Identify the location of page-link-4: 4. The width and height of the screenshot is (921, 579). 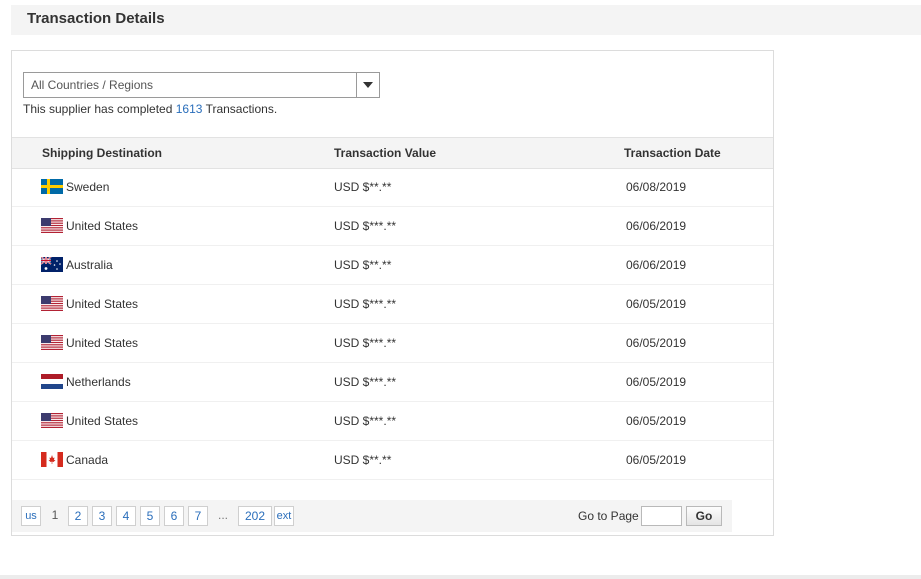
(126, 516).